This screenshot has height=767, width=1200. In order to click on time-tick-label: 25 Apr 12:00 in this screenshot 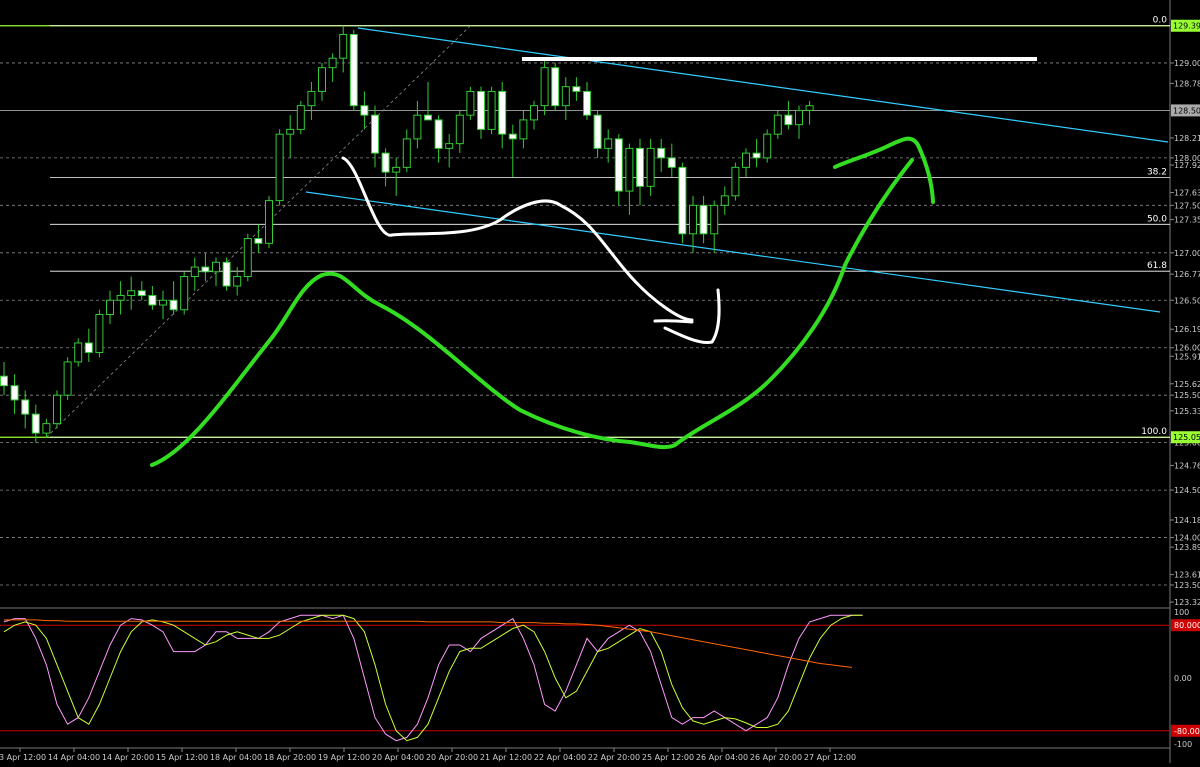, I will do `click(668, 757)`.